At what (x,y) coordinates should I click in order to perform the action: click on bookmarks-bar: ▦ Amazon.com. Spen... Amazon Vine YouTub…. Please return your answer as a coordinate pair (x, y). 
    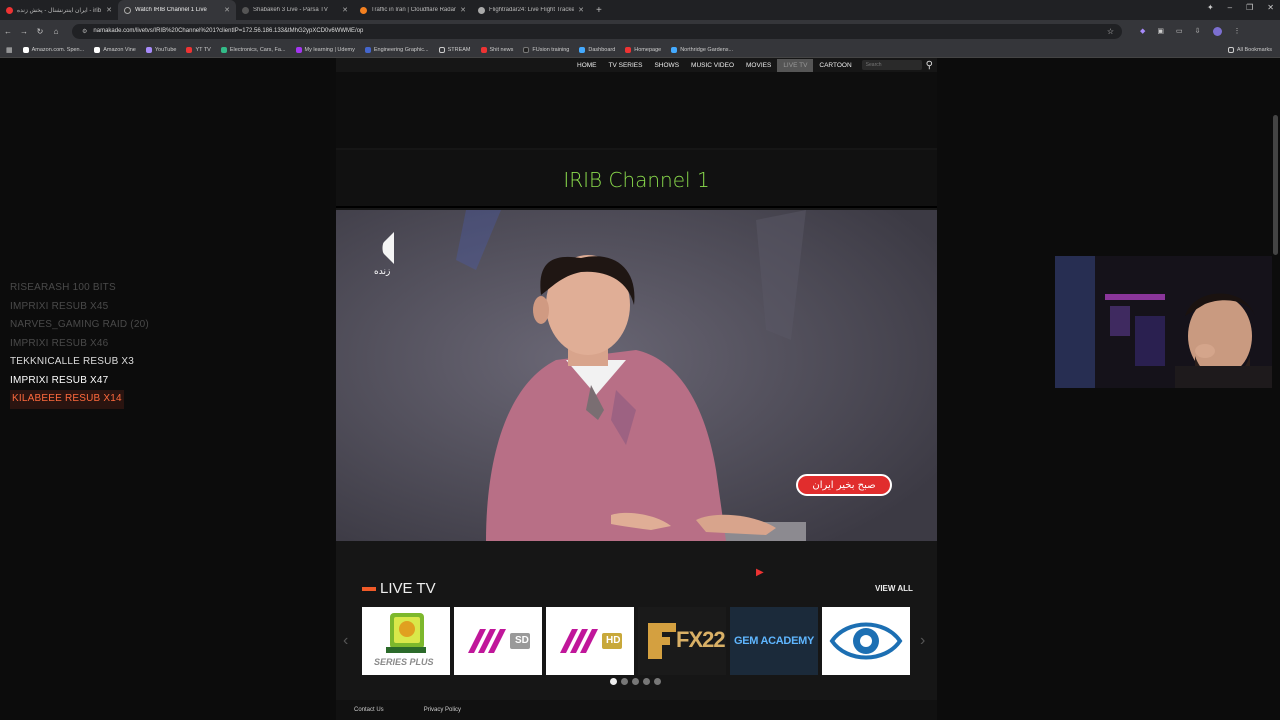
    Looking at the image, I should click on (640, 50).